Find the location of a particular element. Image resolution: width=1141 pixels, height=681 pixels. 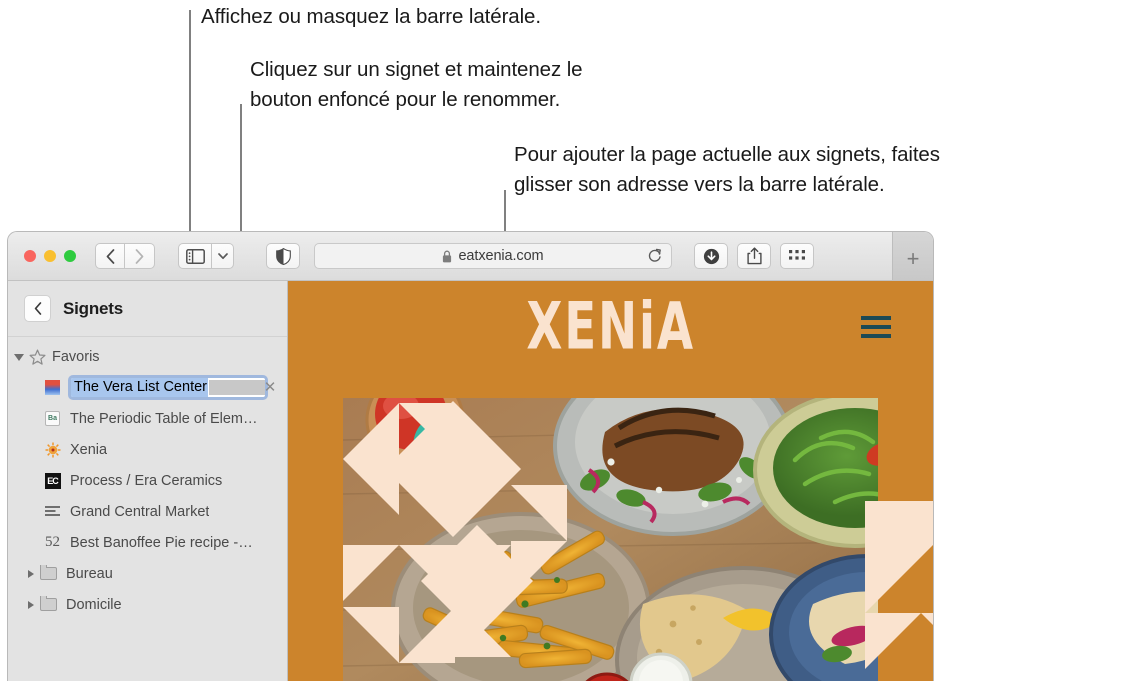

periodic-table-favicon-text: Ba is located at coordinates (52, 418).